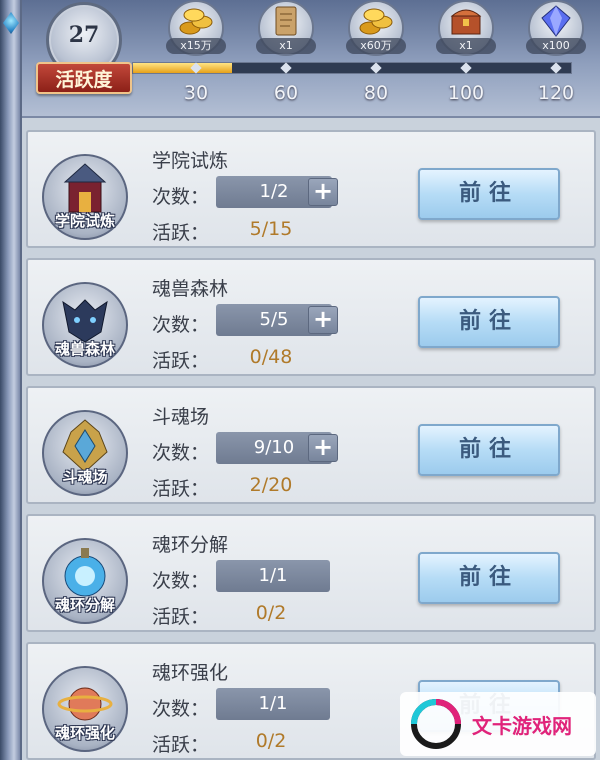 This screenshot has height=760, width=600. Describe the element at coordinates (181, 417) in the screenshot. I see `task-title: 斗魂场` at that location.